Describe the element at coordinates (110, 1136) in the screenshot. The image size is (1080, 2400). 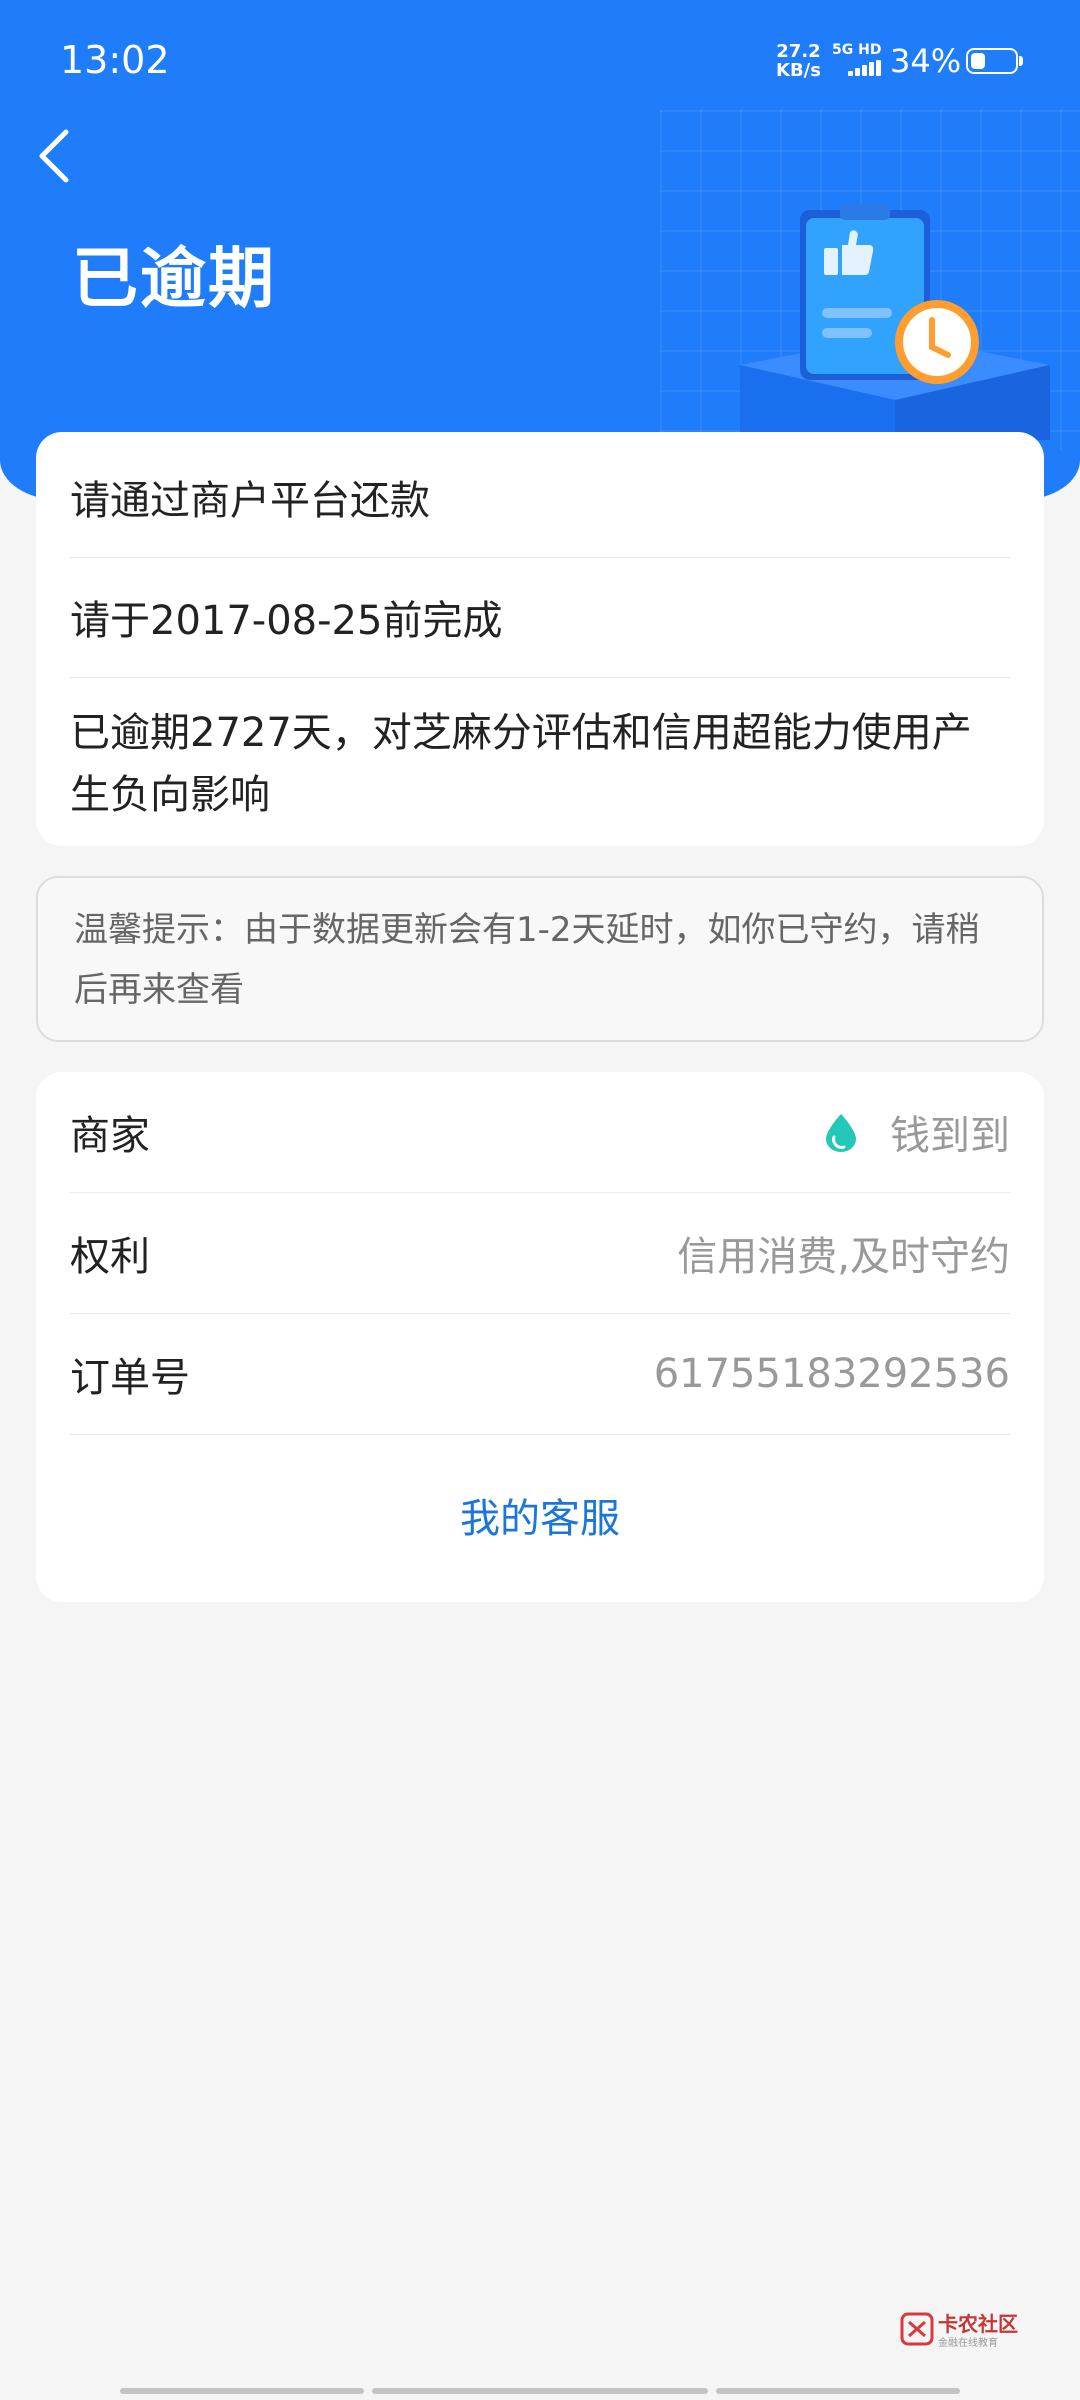
I see `merchant-label: 商家` at that location.